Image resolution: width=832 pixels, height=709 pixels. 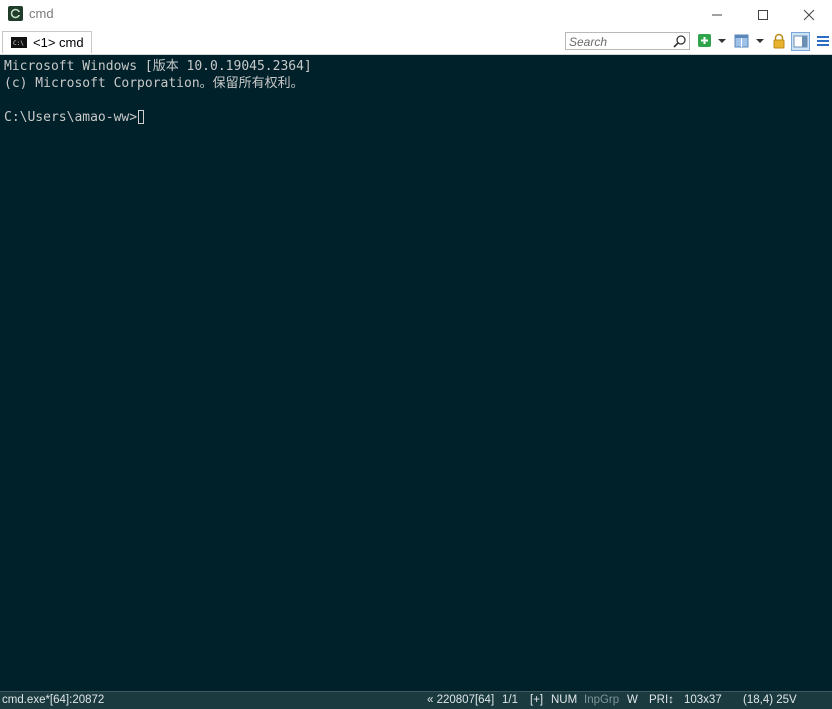 I want to click on status-pri: PRI↕, so click(x=661, y=700).